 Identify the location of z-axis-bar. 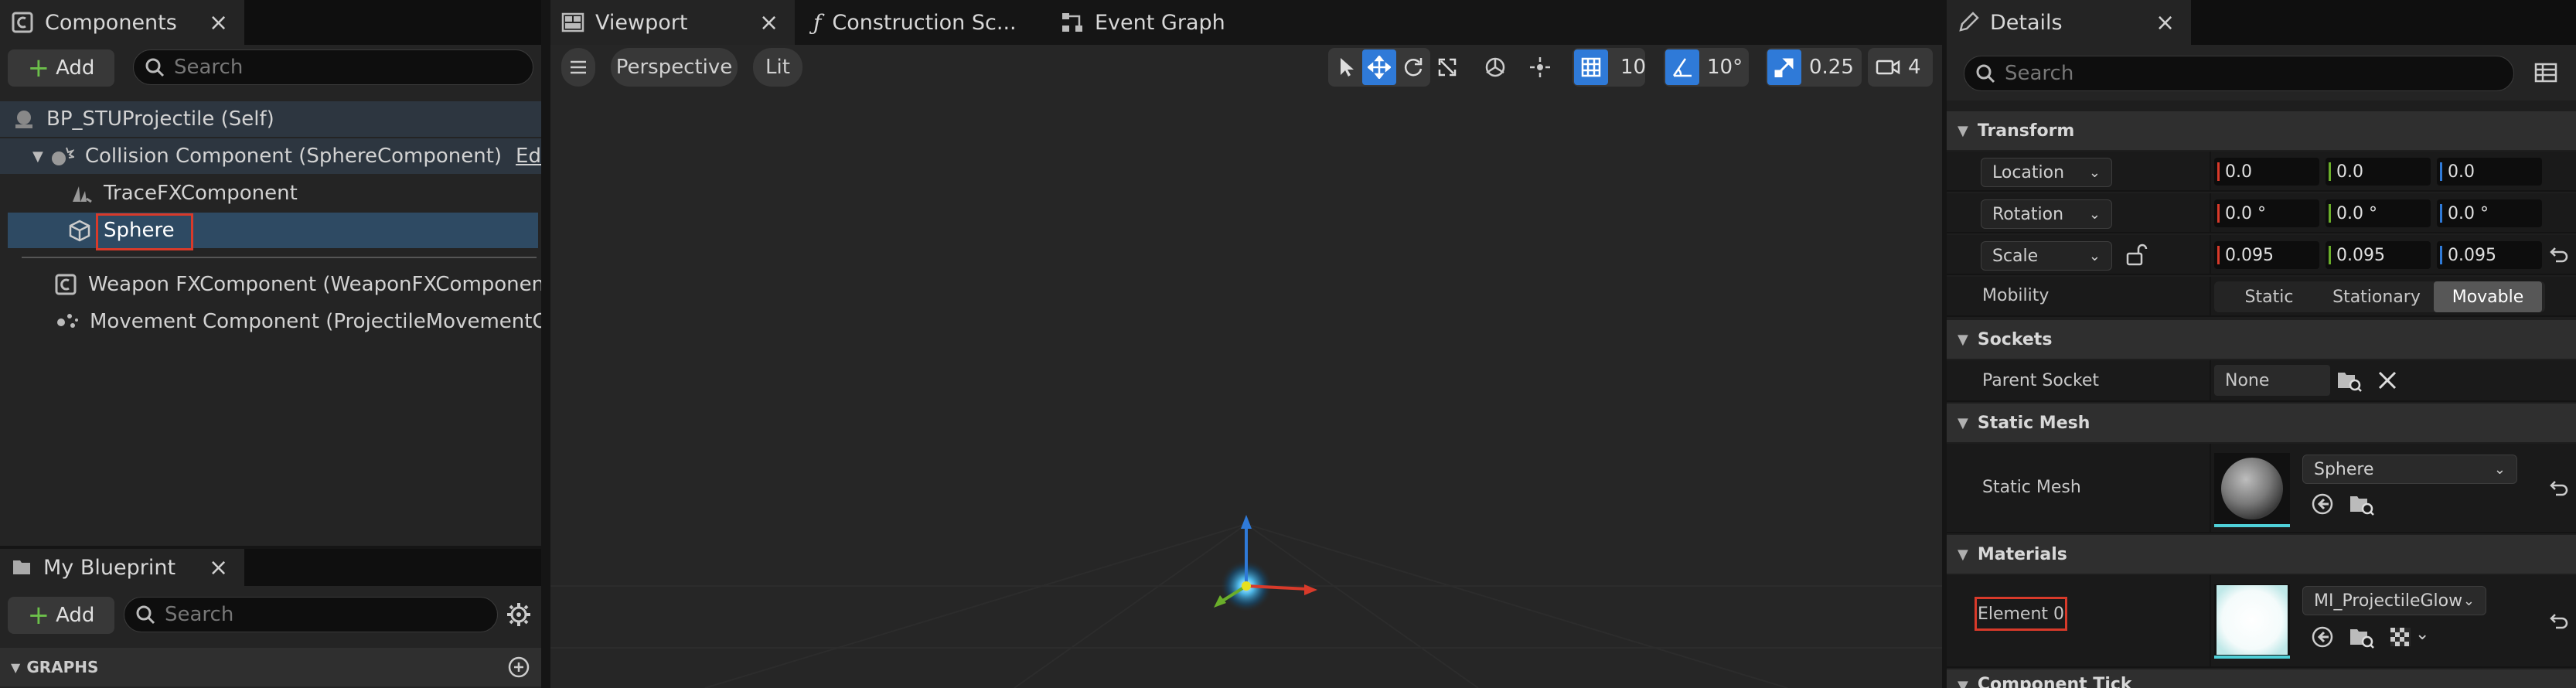
(2441, 172).